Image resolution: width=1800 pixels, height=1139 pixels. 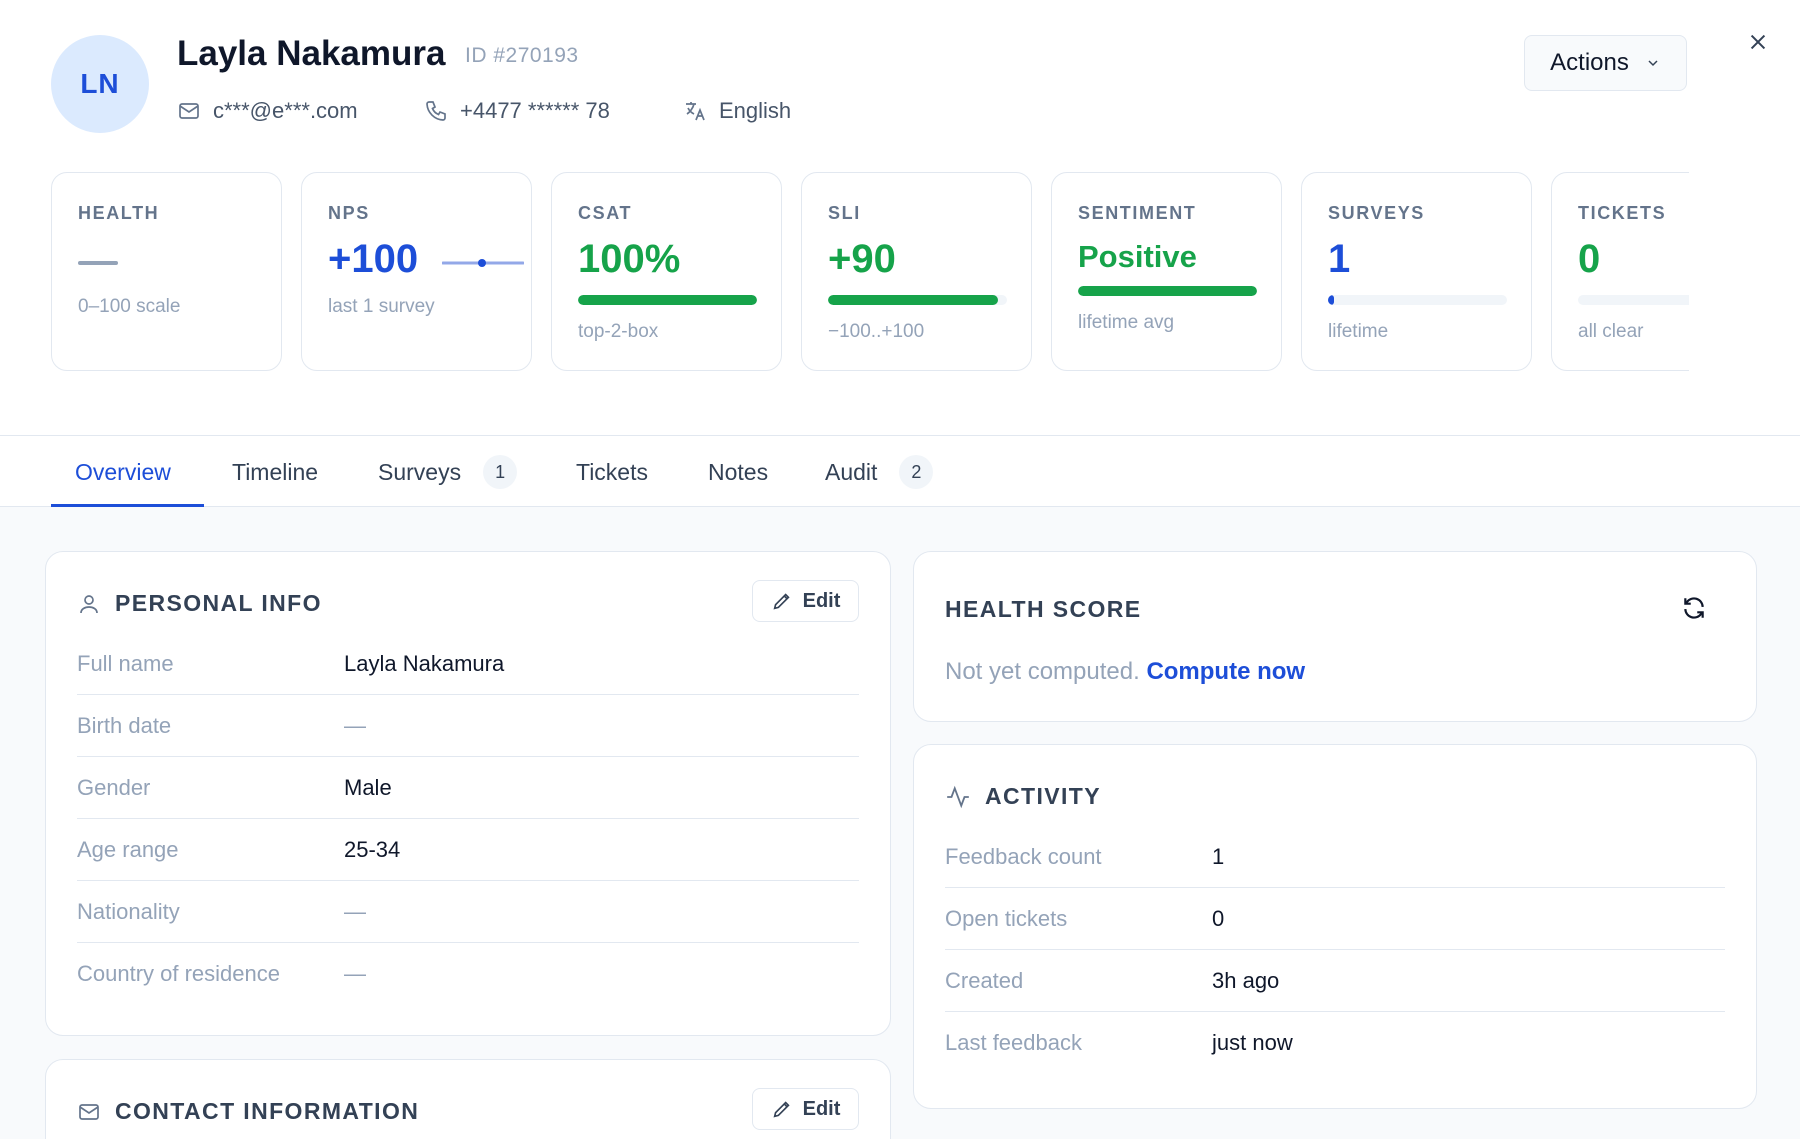 What do you see at coordinates (667, 300) in the screenshot?
I see `csat-bar` at bounding box center [667, 300].